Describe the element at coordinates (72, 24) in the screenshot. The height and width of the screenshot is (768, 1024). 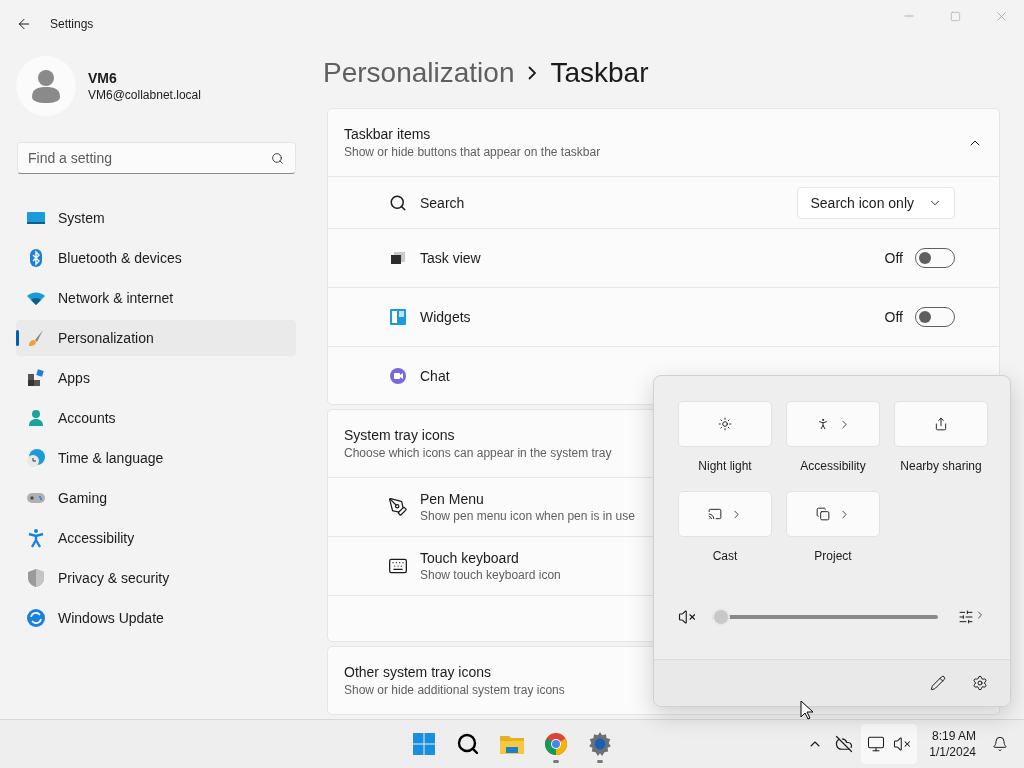
I see `window-title: Settings` at that location.